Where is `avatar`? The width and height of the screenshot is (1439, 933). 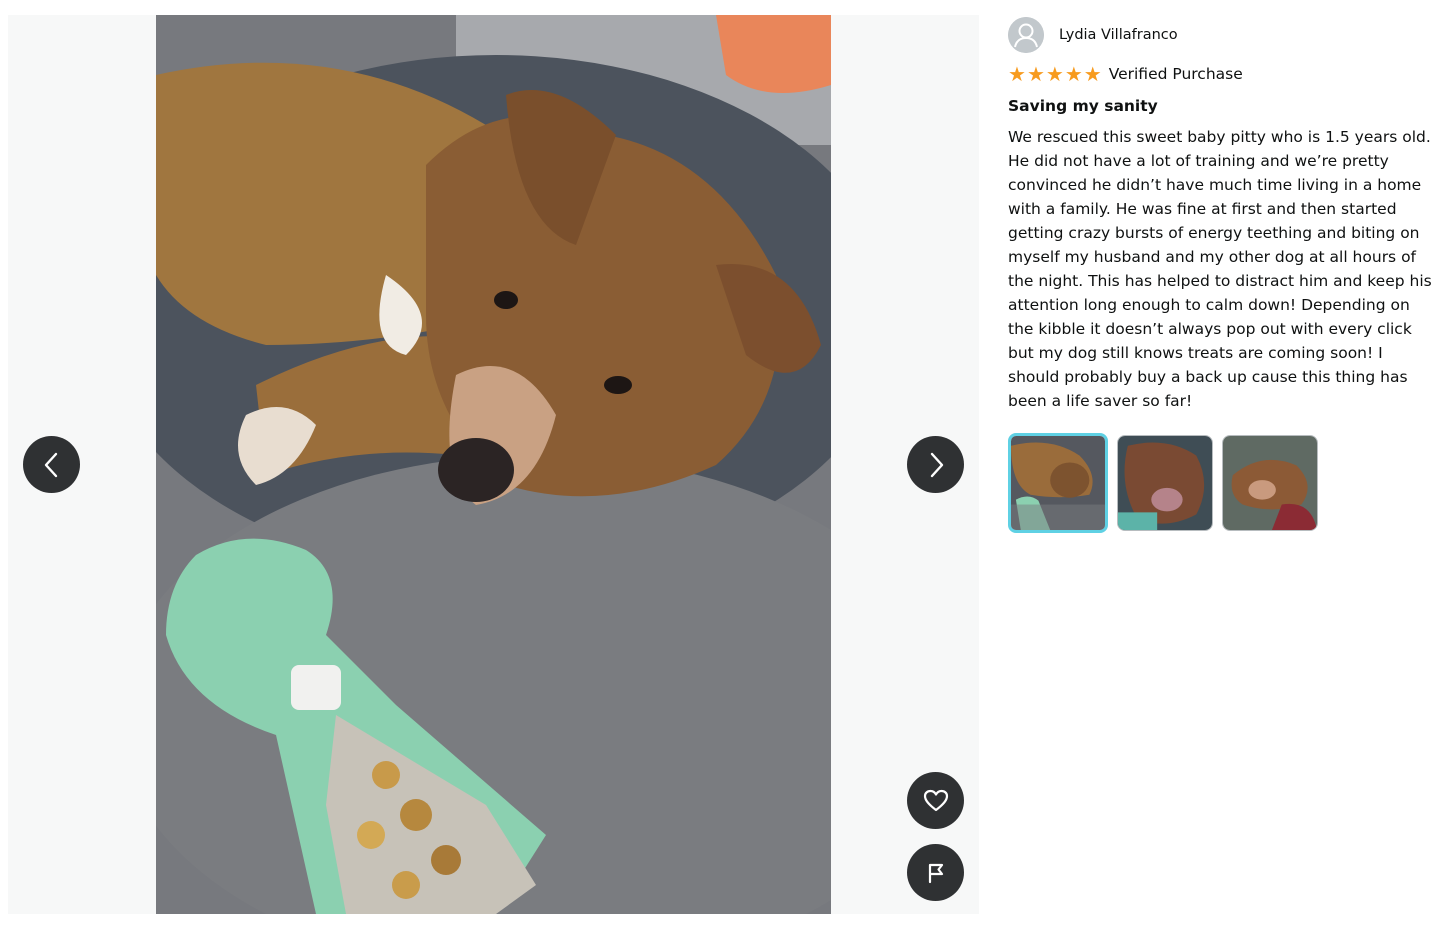
avatar is located at coordinates (1026, 35).